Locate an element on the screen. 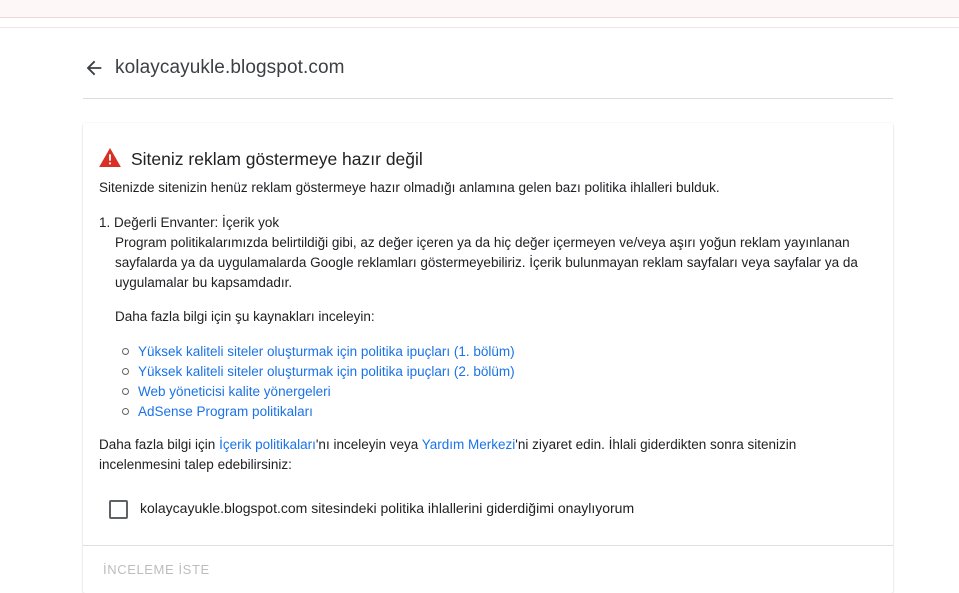 This screenshot has width=959, height=593. arrow-back-icon is located at coordinates (94, 68).